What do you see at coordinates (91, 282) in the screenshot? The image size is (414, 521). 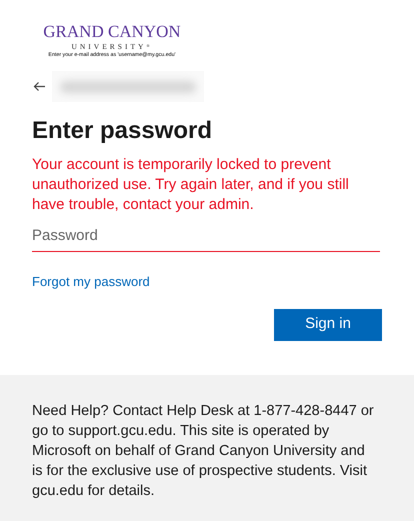 I see `forgot-password-link: Forgot my password` at bounding box center [91, 282].